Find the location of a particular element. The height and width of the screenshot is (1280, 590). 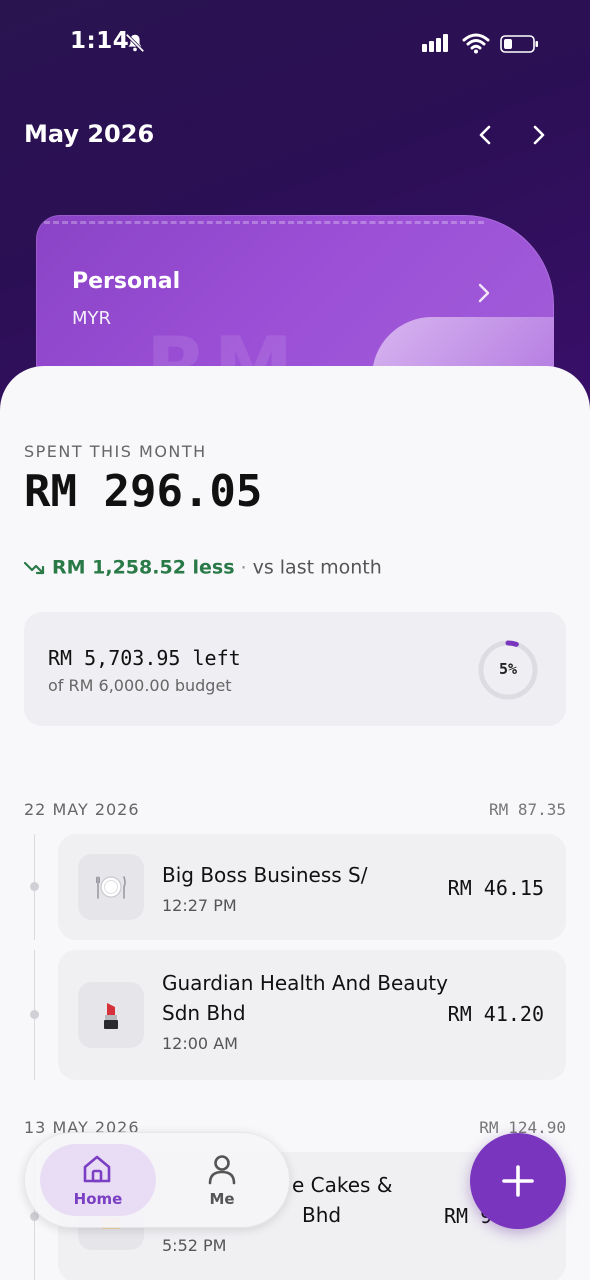

cellular-signal-icon is located at coordinates (435, 43).